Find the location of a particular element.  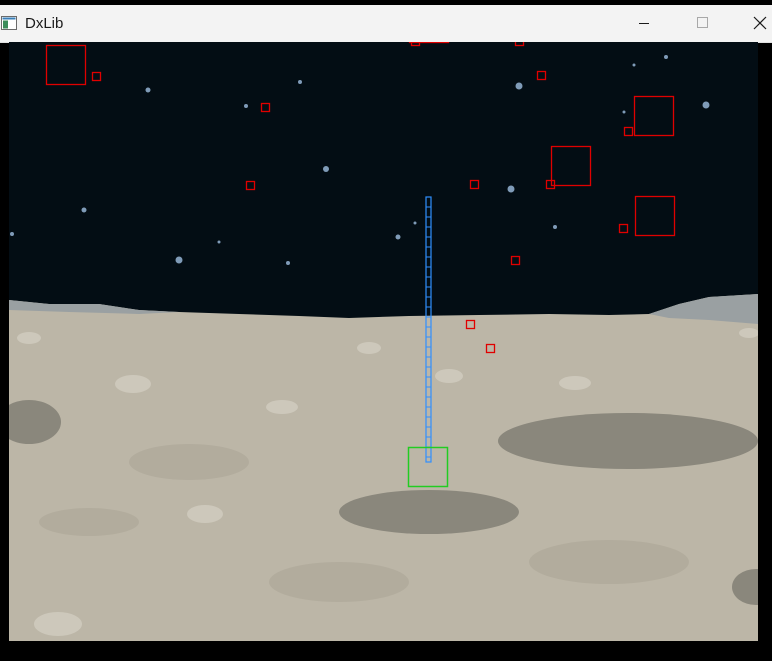

maximize-button is located at coordinates (702, 23).